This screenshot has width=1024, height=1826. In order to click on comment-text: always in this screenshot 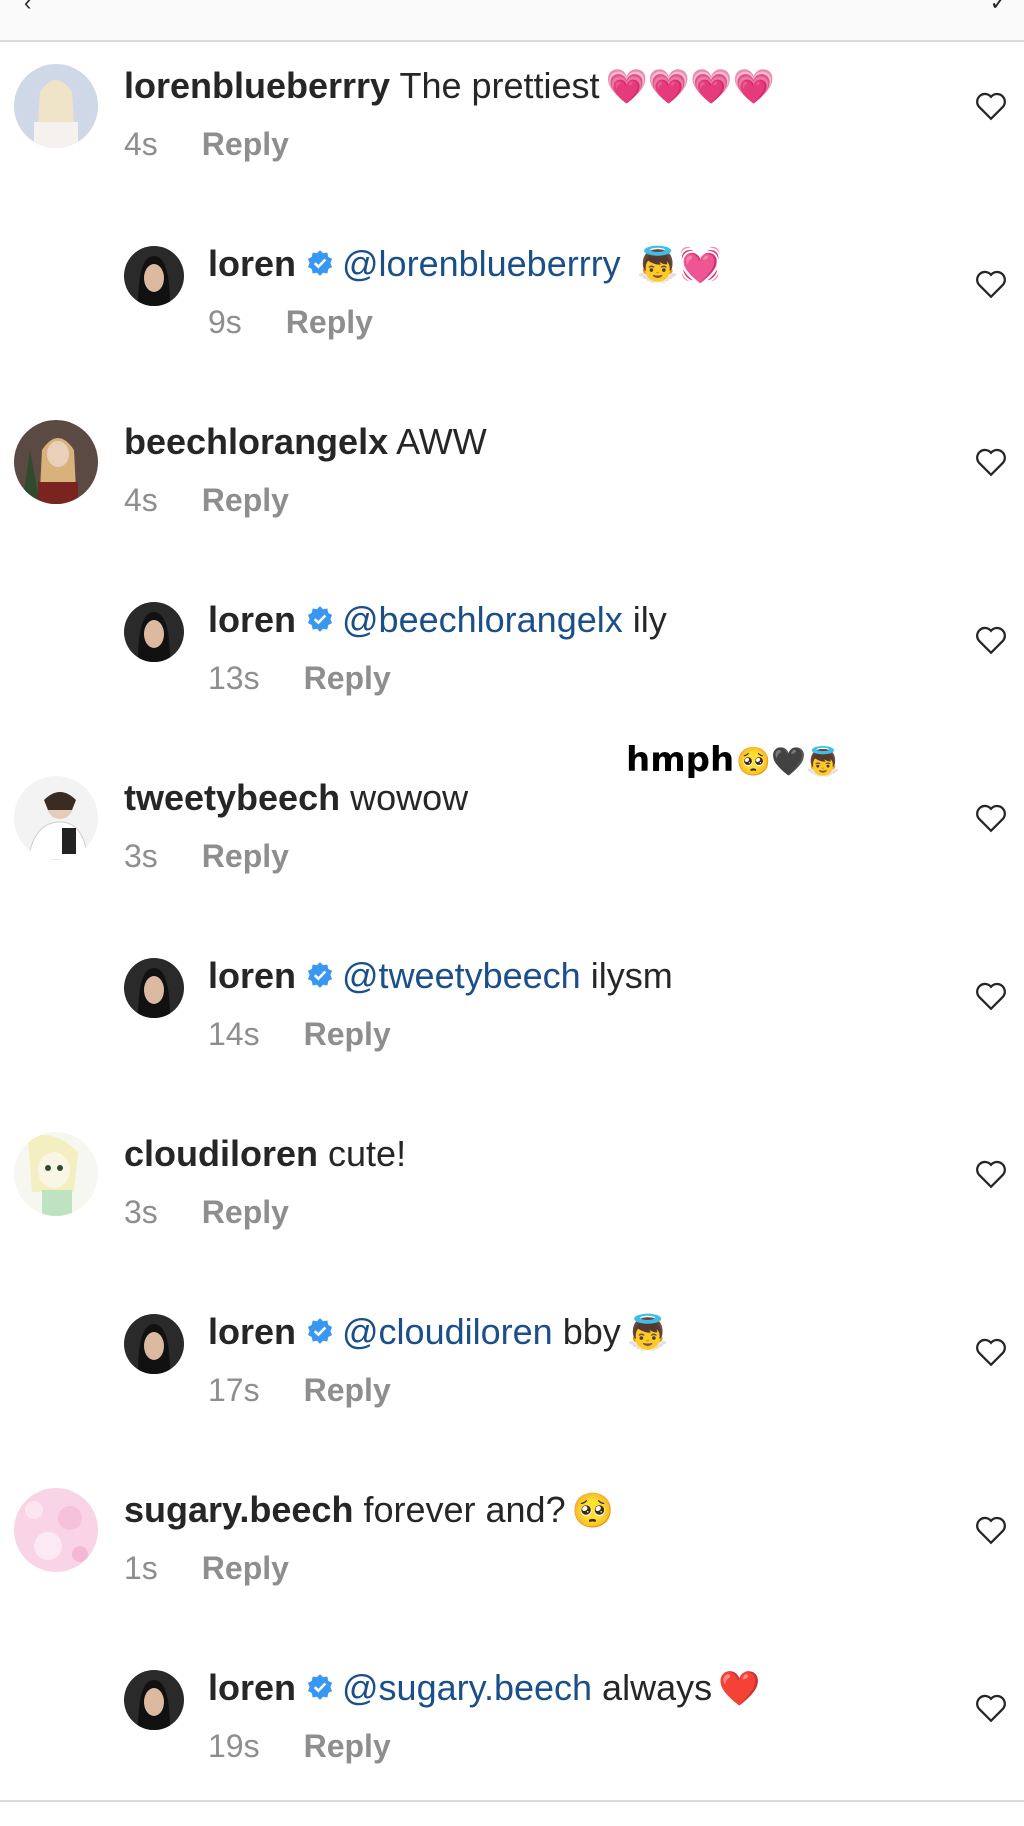, I will do `click(657, 1687)`.